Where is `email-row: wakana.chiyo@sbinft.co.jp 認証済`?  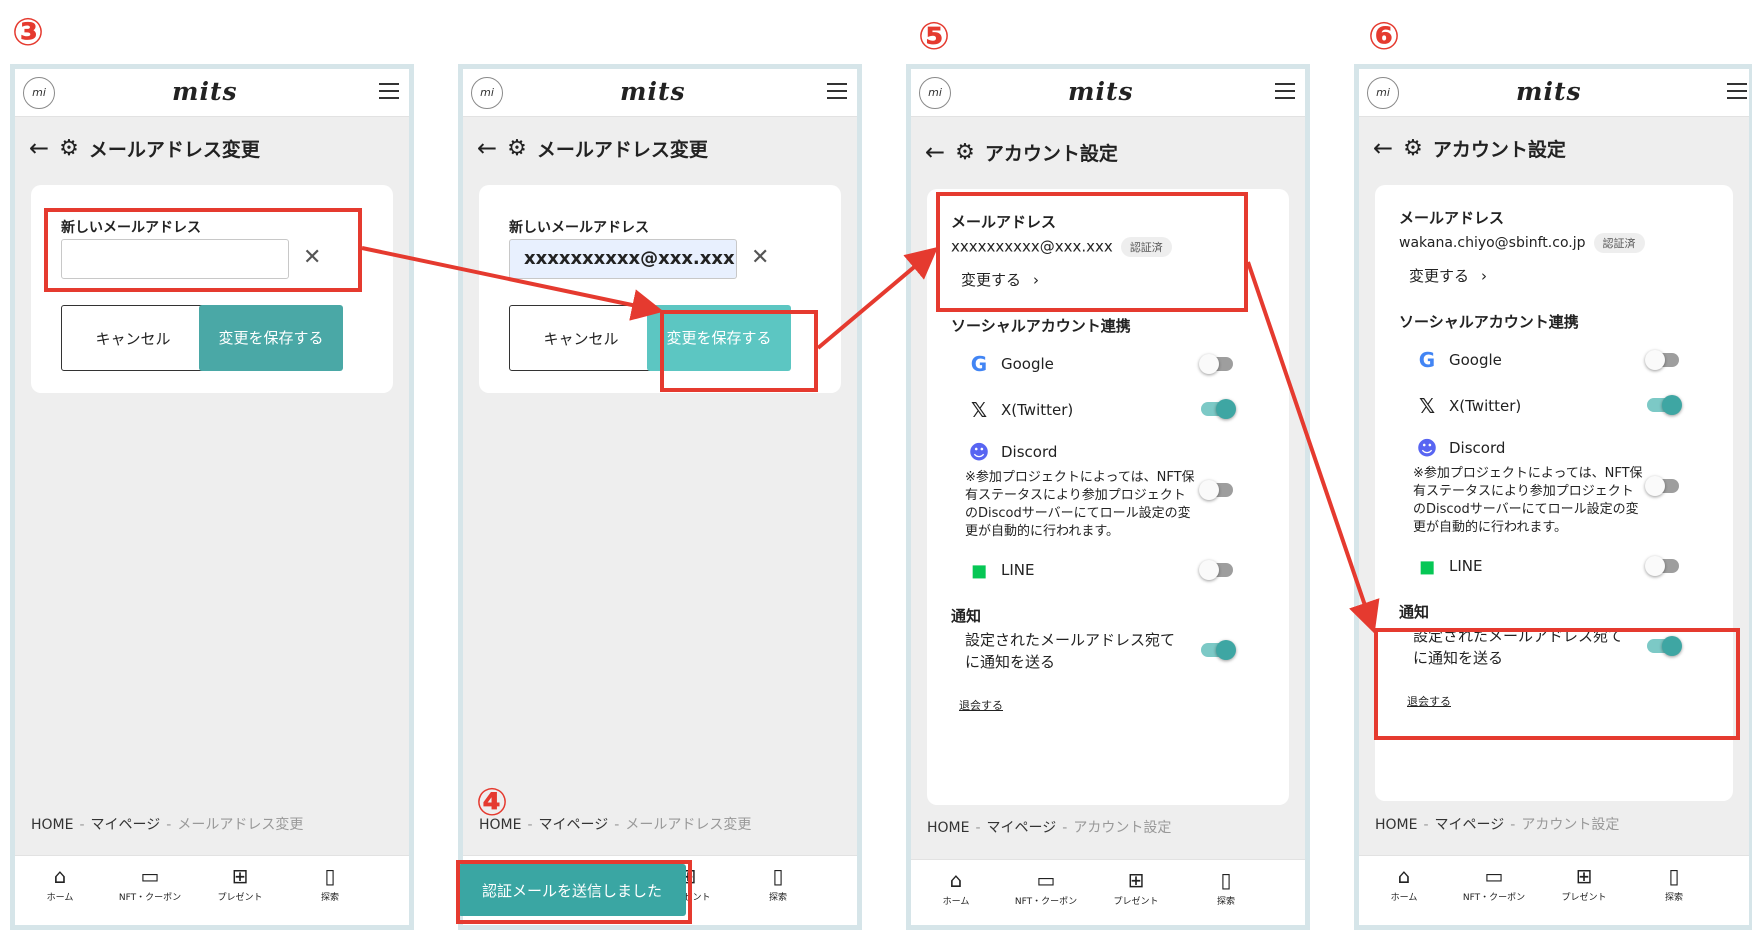 email-row: wakana.chiyo@sbinft.co.jp 認証済 is located at coordinates (1522, 243).